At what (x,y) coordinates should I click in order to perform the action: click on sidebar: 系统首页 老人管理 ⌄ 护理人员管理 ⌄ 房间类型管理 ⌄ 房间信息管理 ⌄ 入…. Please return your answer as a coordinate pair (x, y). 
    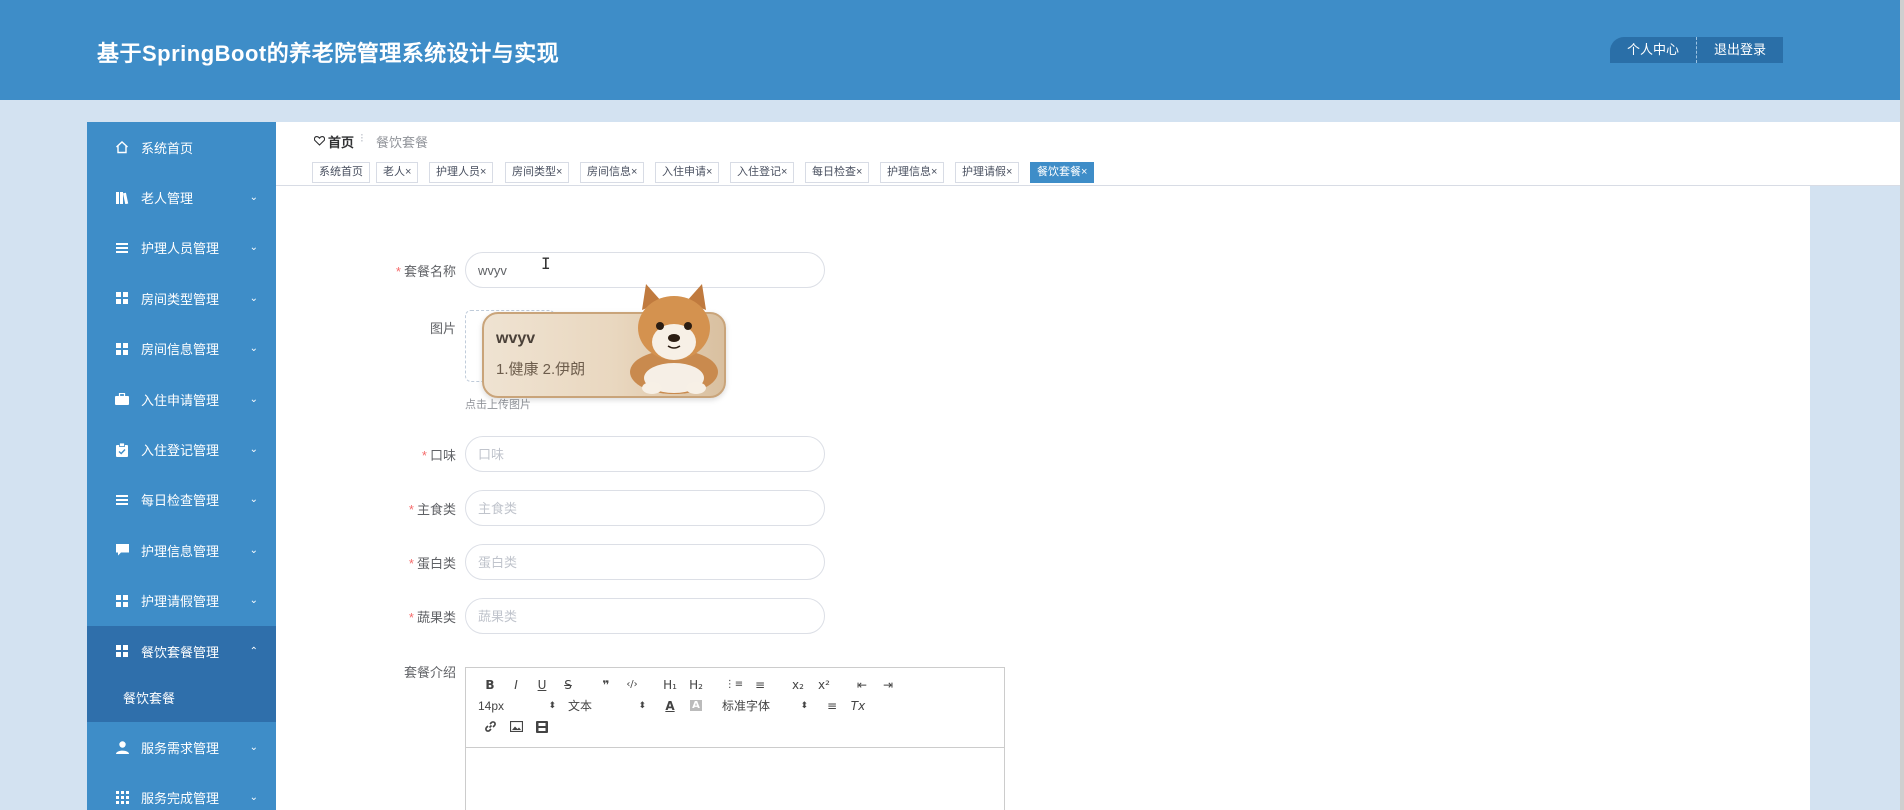
    Looking at the image, I should click on (181, 466).